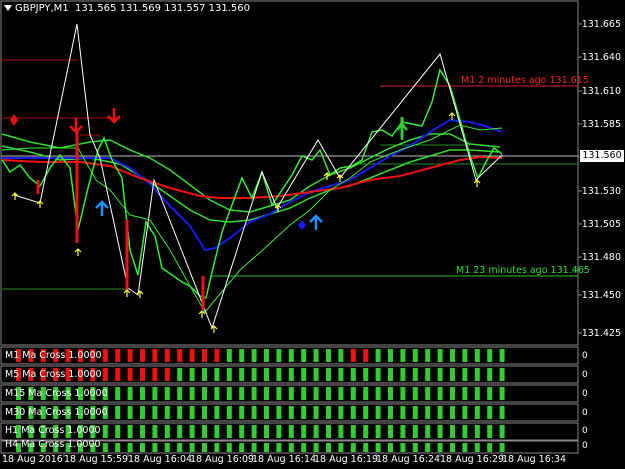  Describe the element at coordinates (601, 124) in the screenshot. I see `price-label: 131.585` at that location.